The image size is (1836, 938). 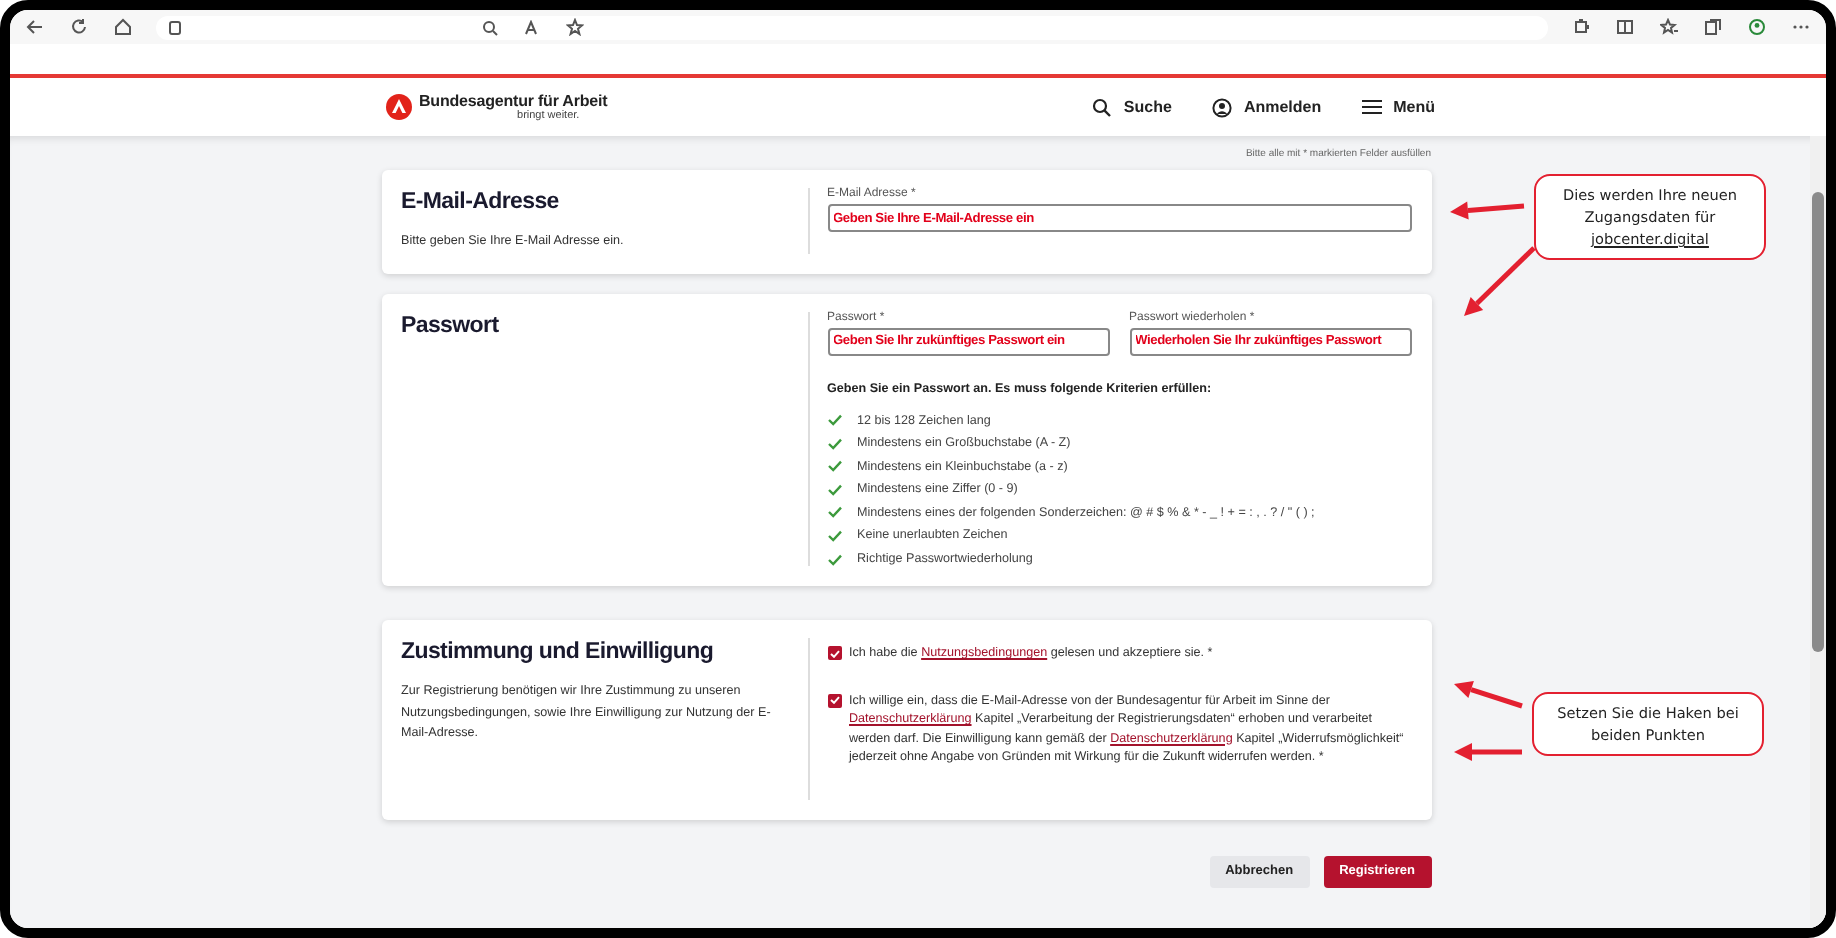 I want to click on profile-icon, so click(x=1757, y=27).